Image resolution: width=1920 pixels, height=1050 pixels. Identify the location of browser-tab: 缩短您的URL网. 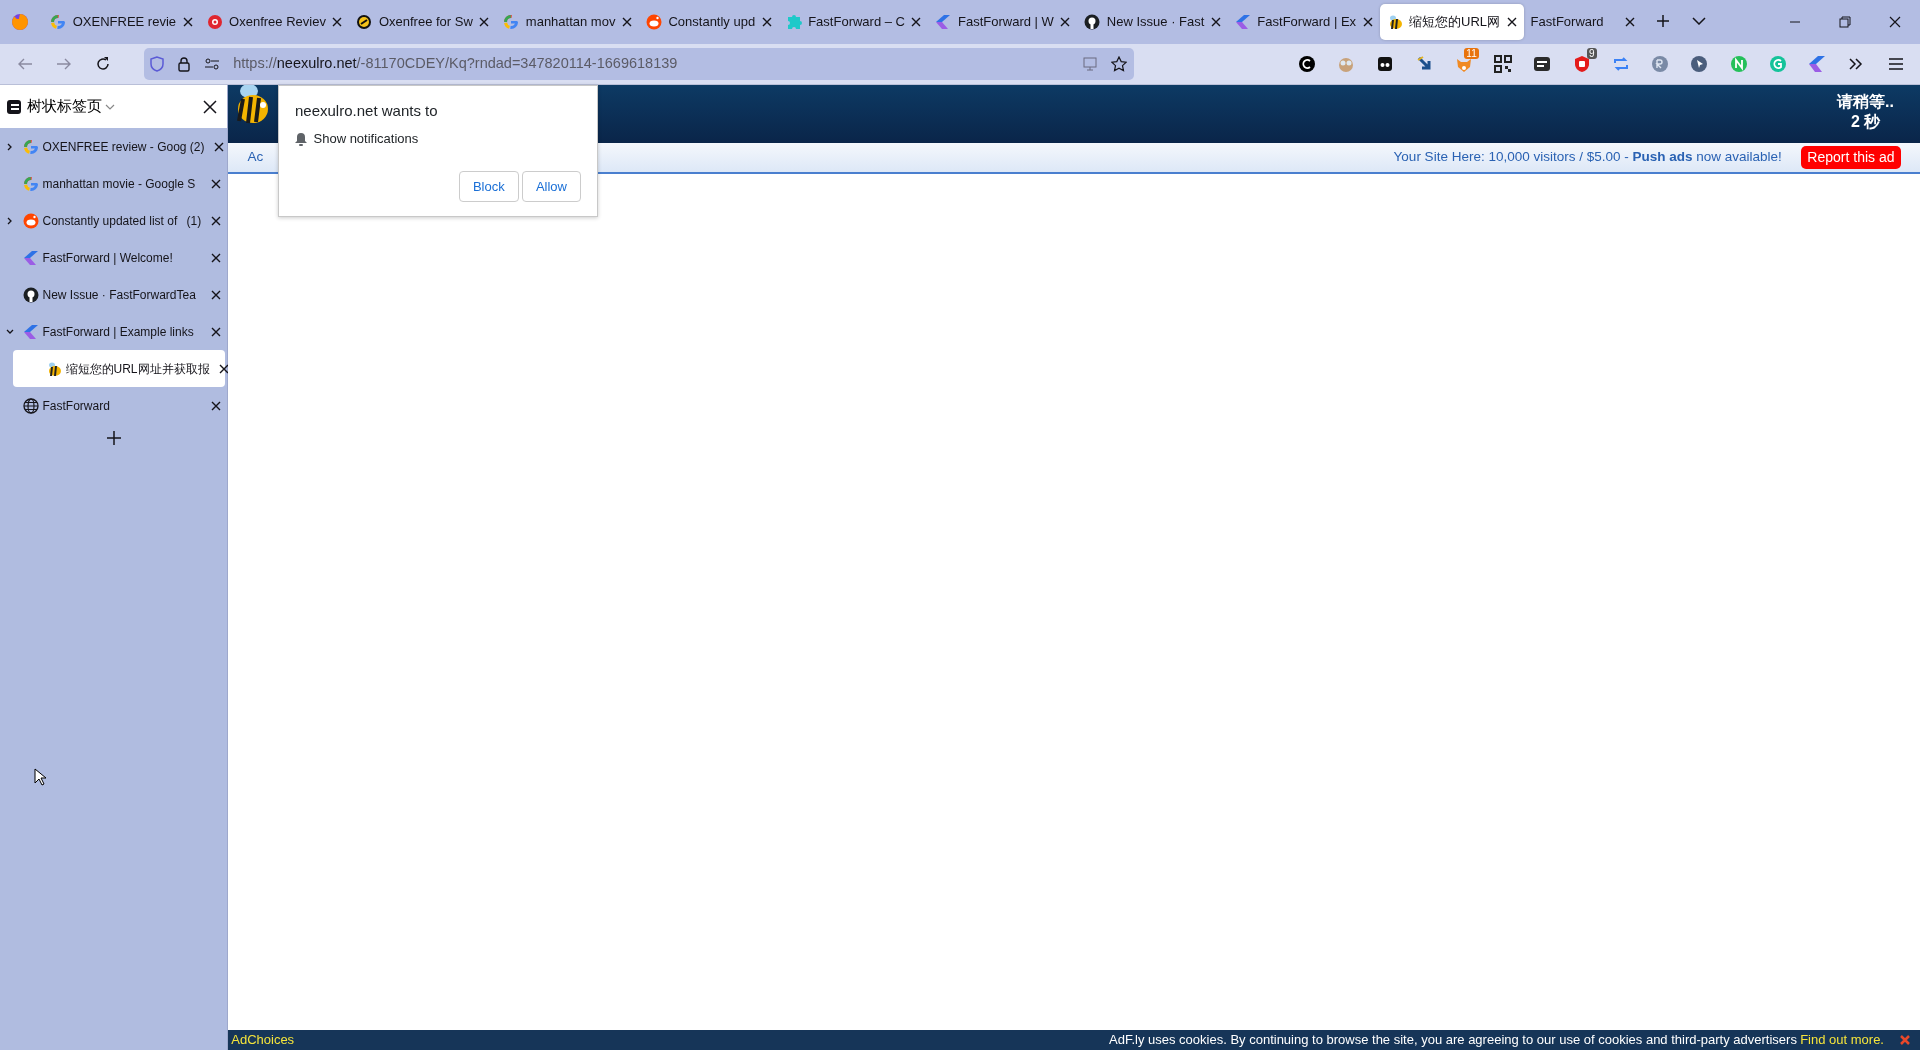
(1451, 22).